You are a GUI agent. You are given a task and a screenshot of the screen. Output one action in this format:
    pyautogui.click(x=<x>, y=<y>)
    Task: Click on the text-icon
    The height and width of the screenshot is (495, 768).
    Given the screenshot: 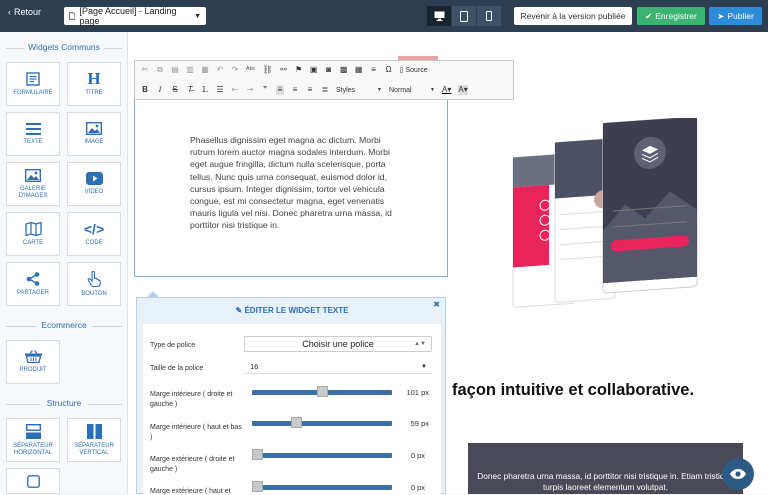 What is the action you would take?
    pyautogui.click(x=33, y=128)
    